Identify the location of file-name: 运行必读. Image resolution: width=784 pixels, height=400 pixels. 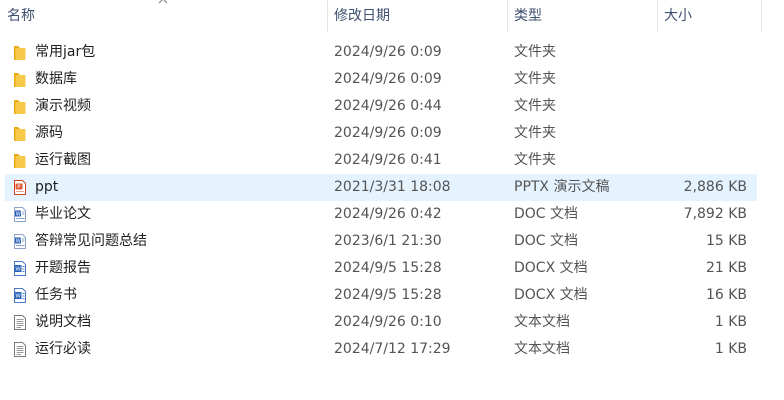
(63, 349).